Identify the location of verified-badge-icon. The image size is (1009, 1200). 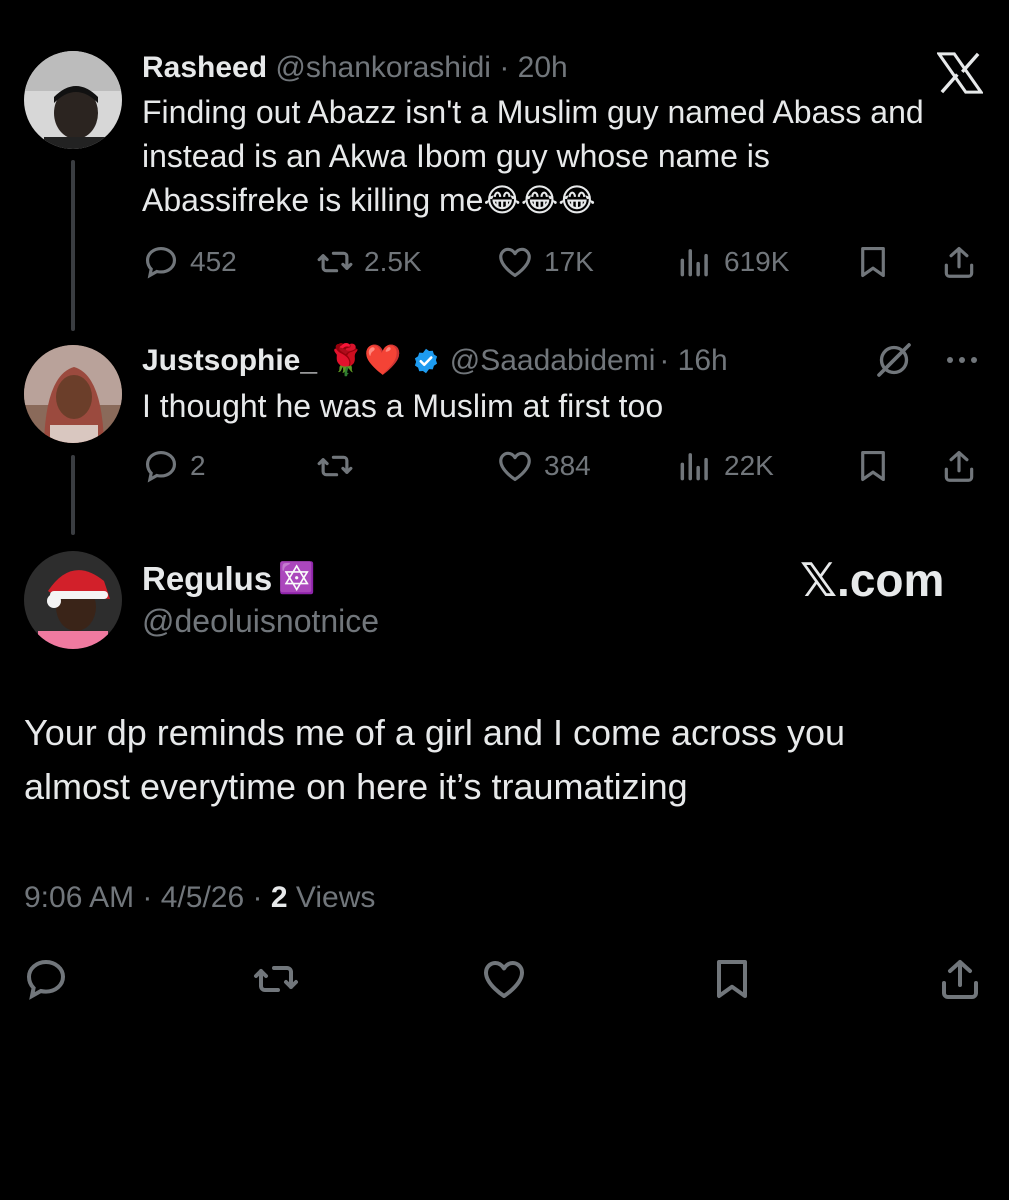
(426, 361).